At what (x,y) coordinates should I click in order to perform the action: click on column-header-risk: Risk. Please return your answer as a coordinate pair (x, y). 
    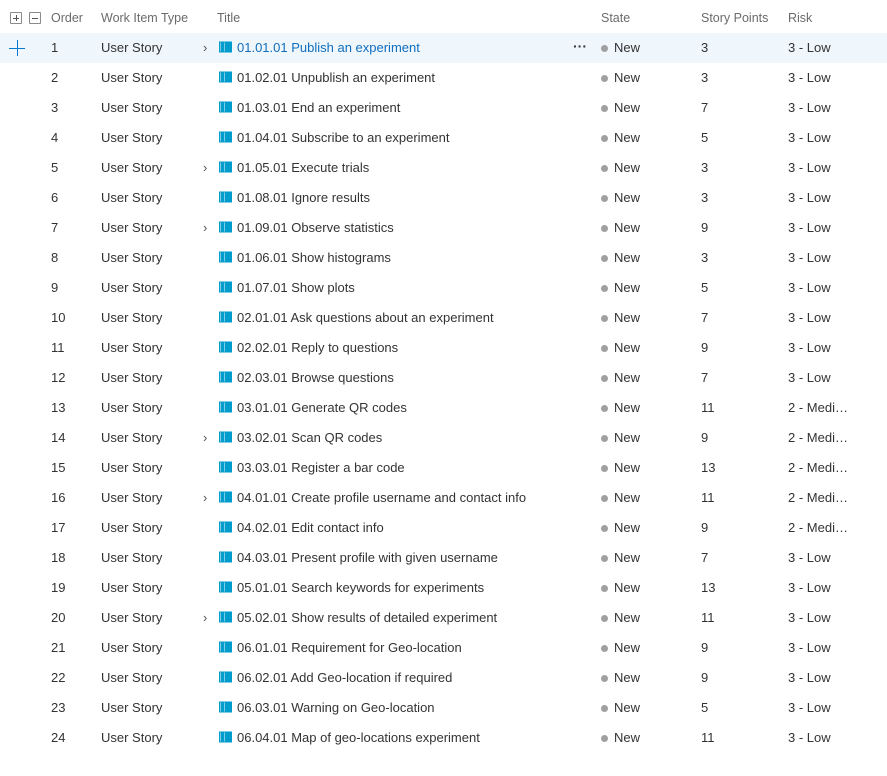
    Looking at the image, I should click on (800, 18).